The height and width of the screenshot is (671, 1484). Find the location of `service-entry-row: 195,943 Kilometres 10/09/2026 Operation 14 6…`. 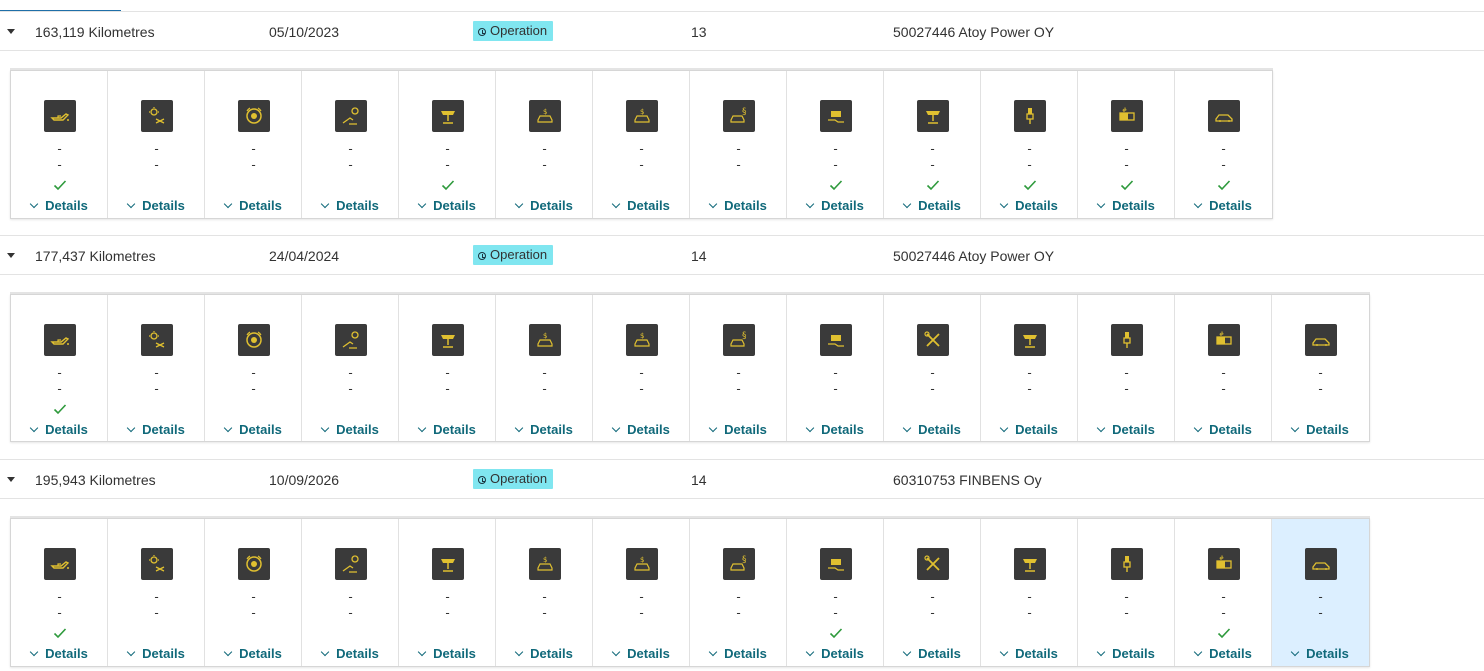

service-entry-row: 195,943 Kilometres 10/09/2026 Operation 14 6… is located at coordinates (742, 479).